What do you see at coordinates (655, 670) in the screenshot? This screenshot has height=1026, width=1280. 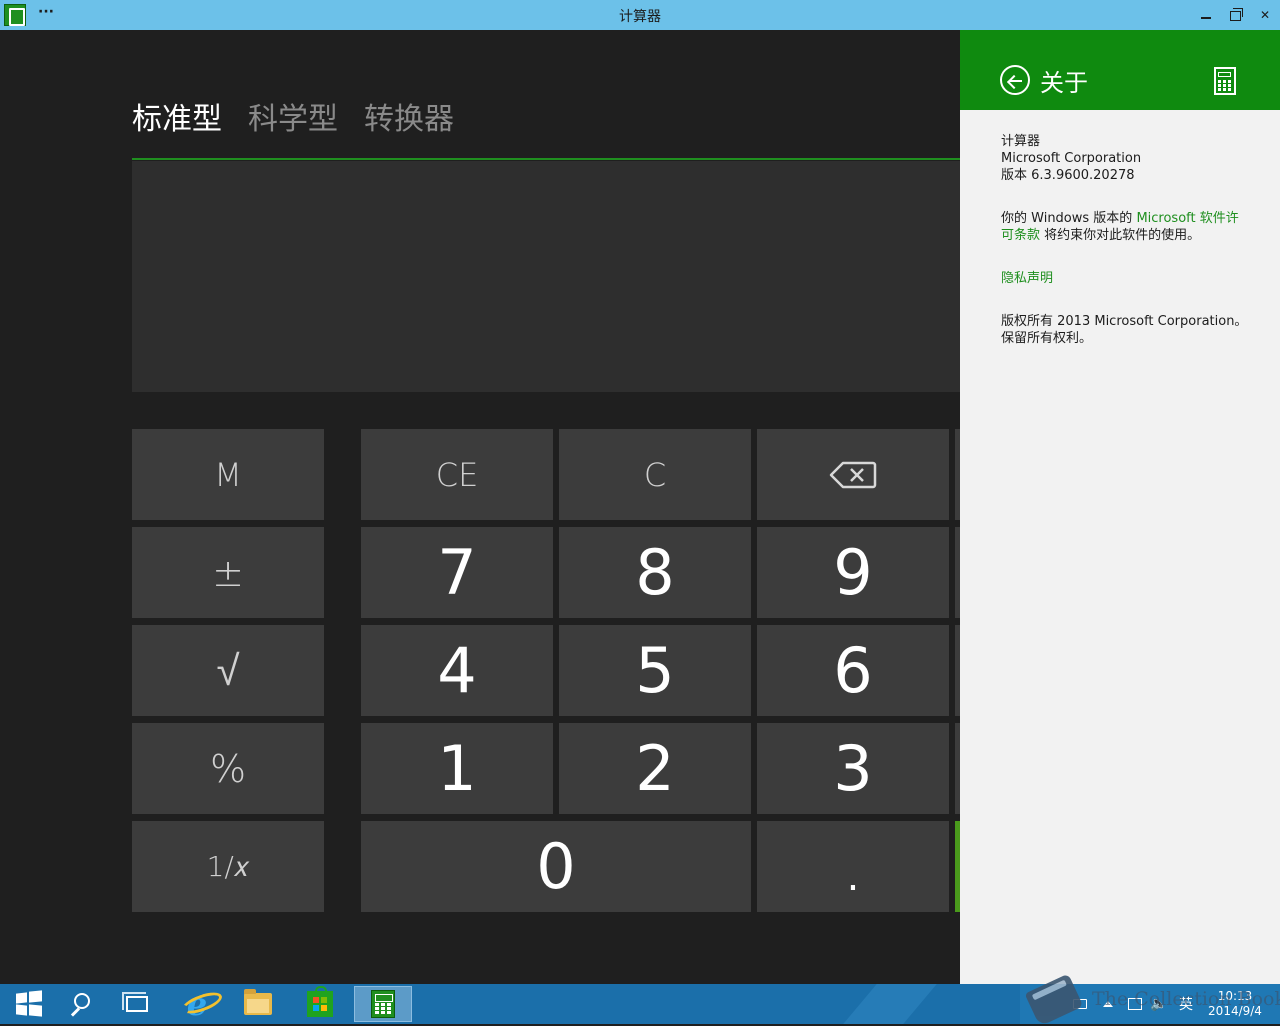 I see `digit-5-button: 5` at bounding box center [655, 670].